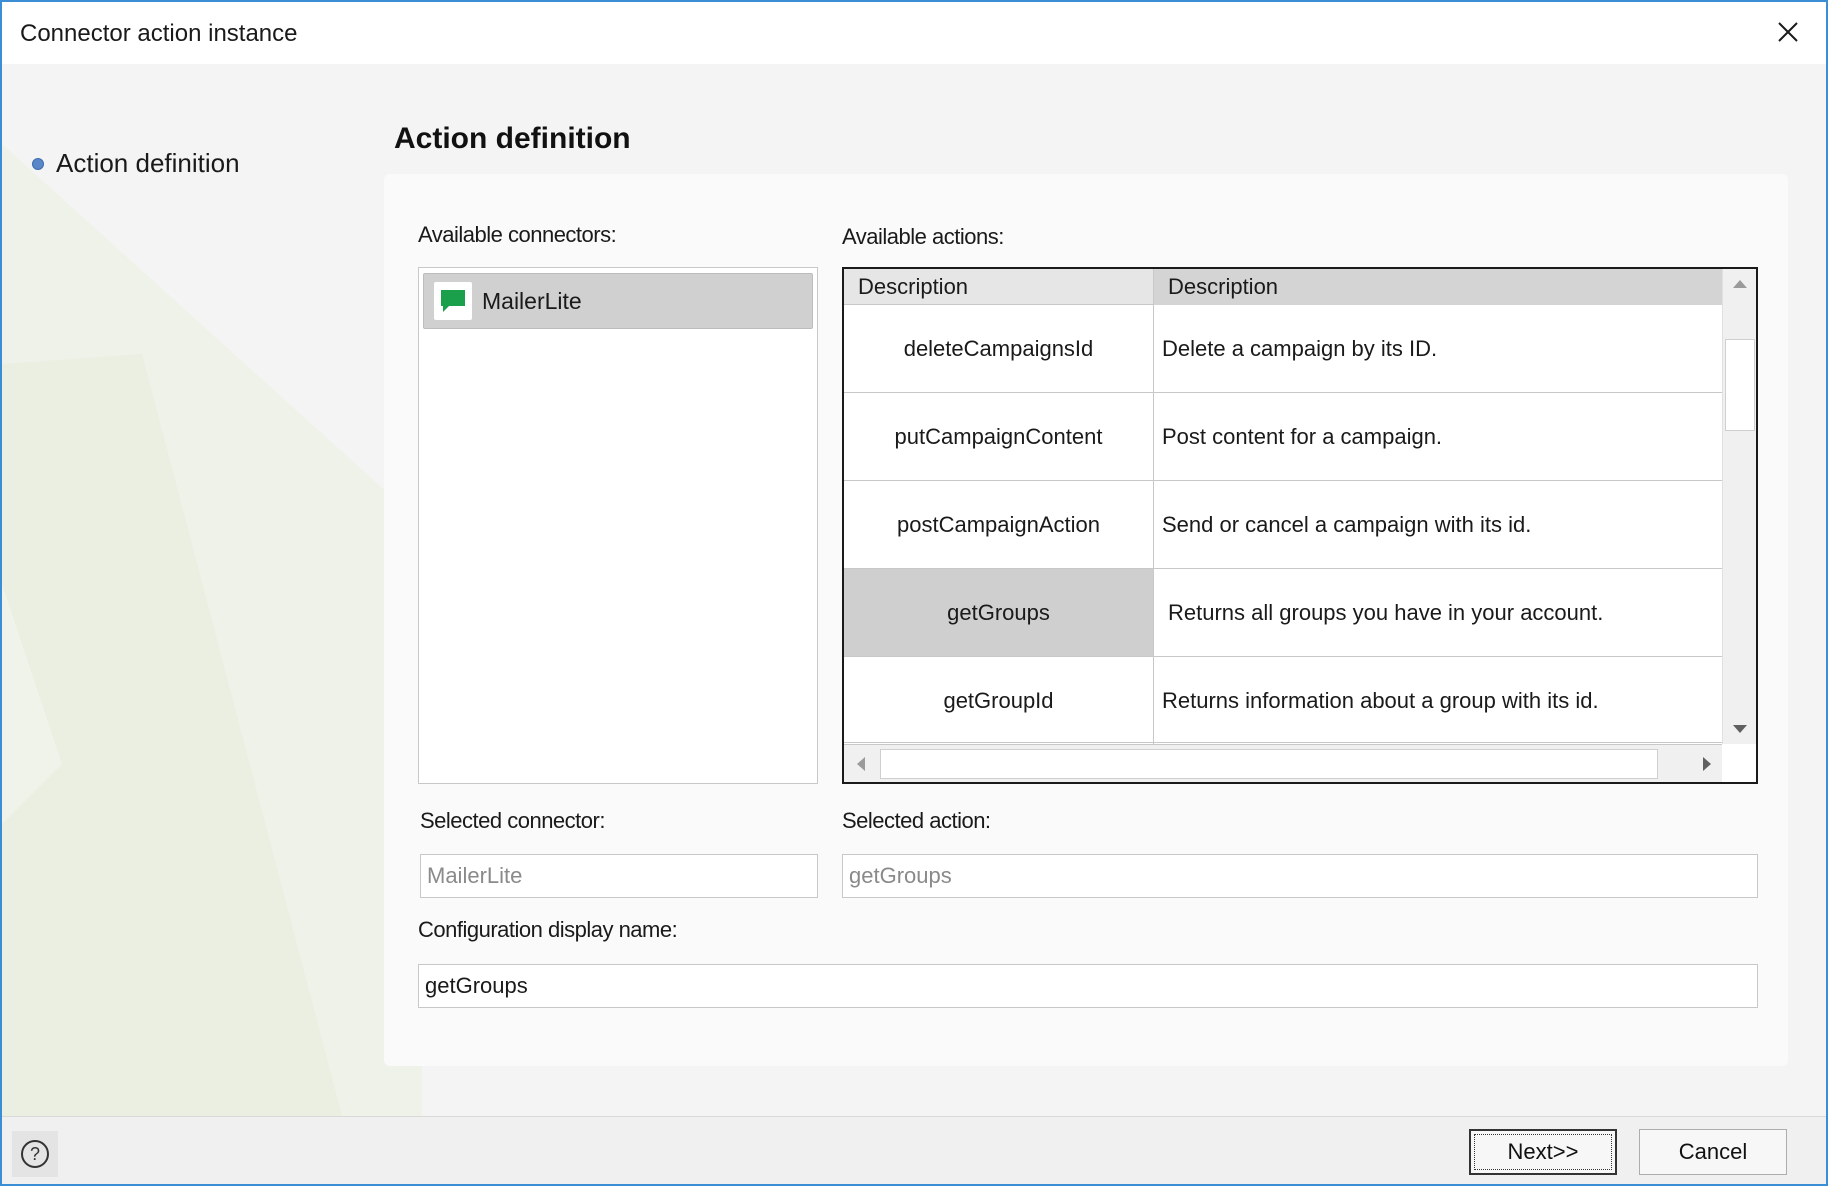 Image resolution: width=1828 pixels, height=1186 pixels. Describe the element at coordinates (914, 33) in the screenshot. I see `title-bar: Connector action instance` at that location.